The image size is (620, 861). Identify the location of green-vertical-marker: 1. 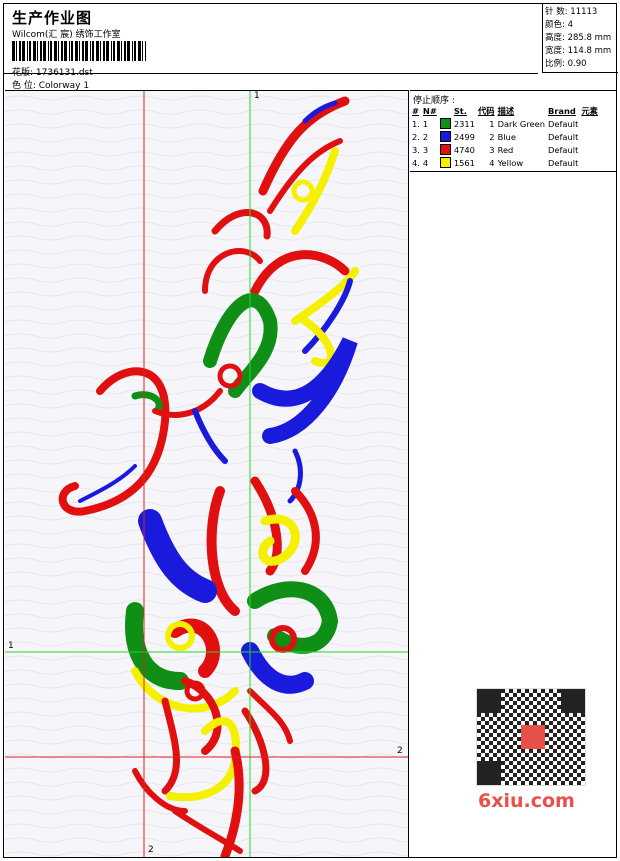
(257, 96).